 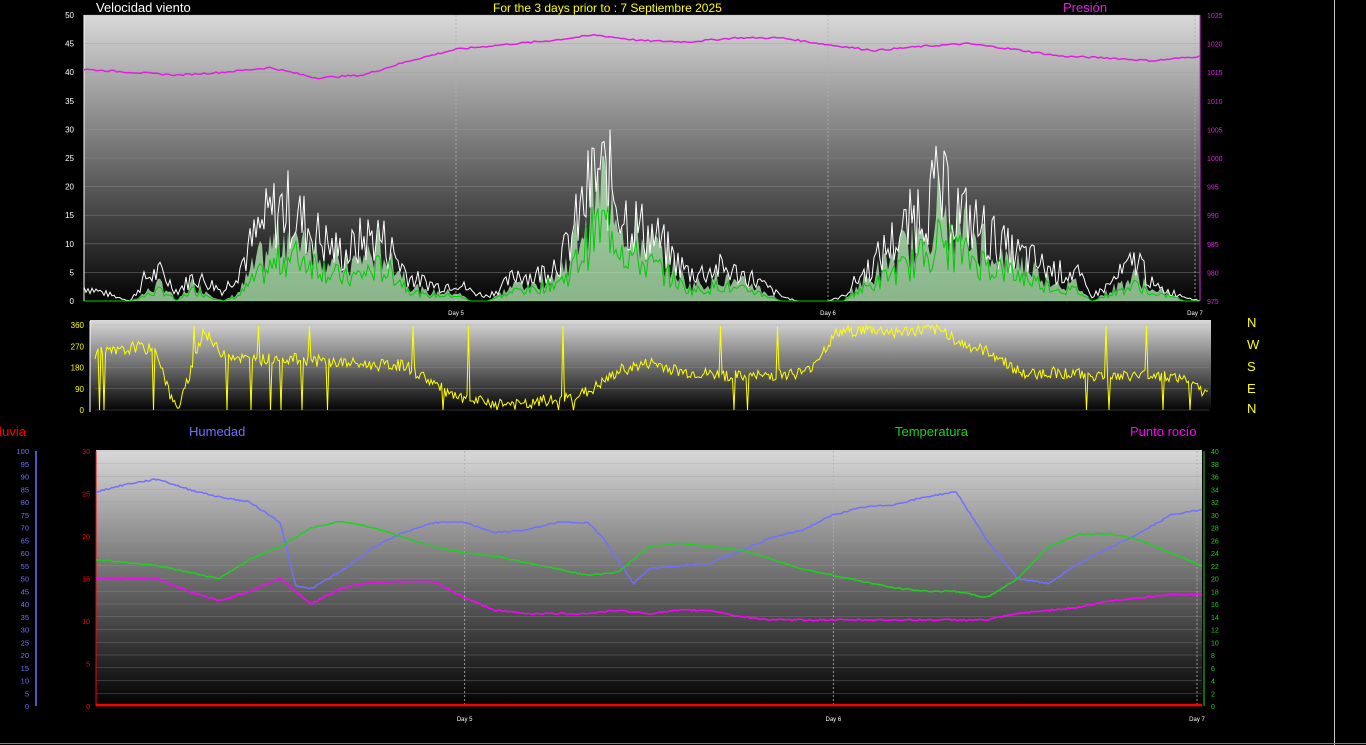 What do you see at coordinates (69, 101) in the screenshot?
I see `wind-y-tick: 35` at bounding box center [69, 101].